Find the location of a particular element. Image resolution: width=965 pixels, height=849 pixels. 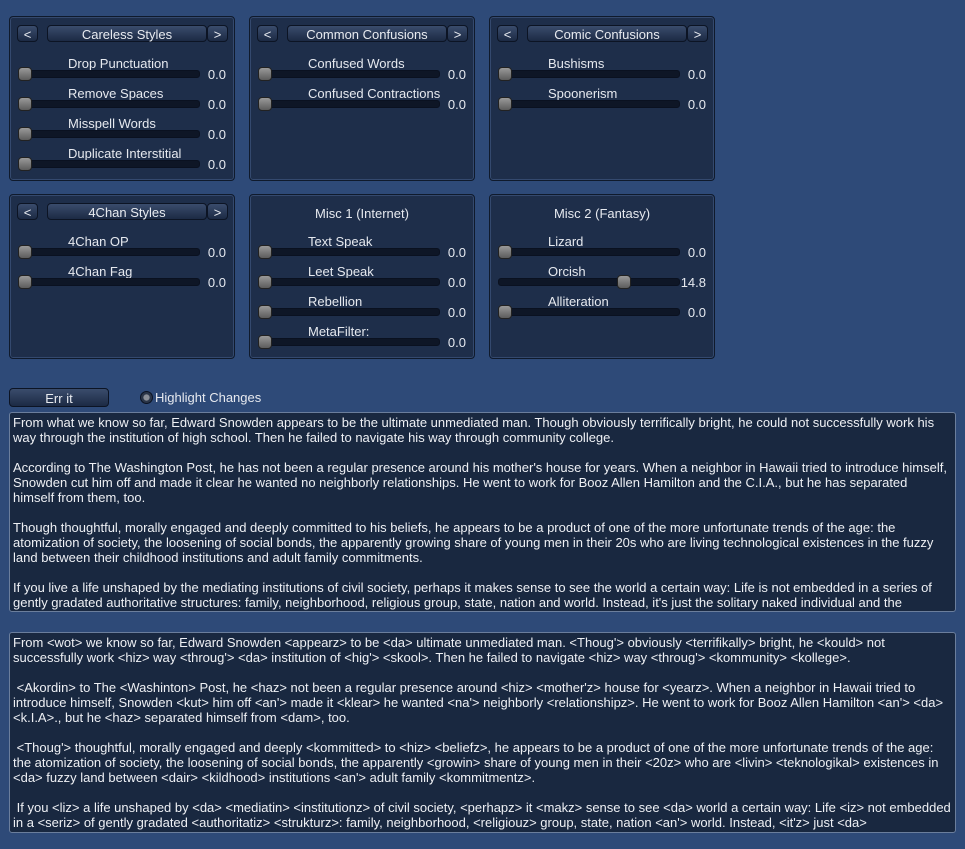

radio-icon is located at coordinates (146, 397).